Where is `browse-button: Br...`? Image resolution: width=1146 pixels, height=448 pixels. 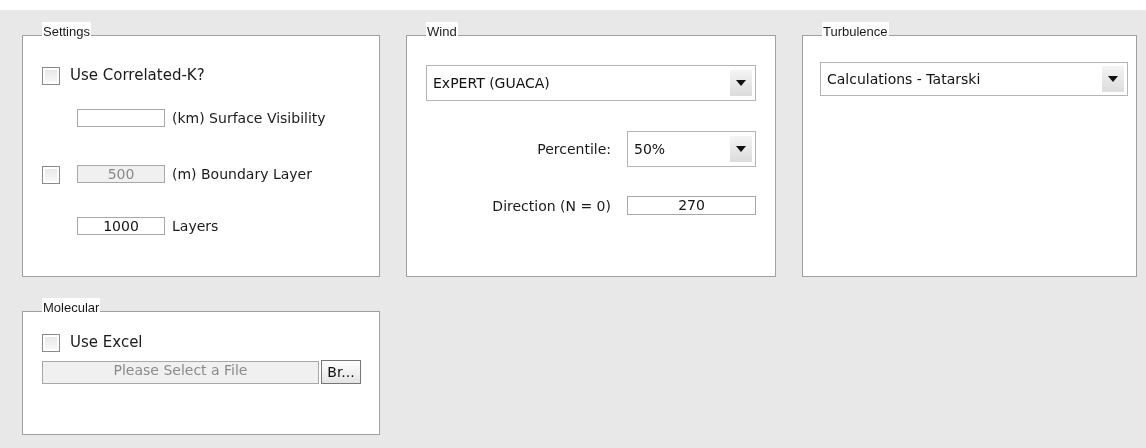 browse-button: Br... is located at coordinates (341, 372).